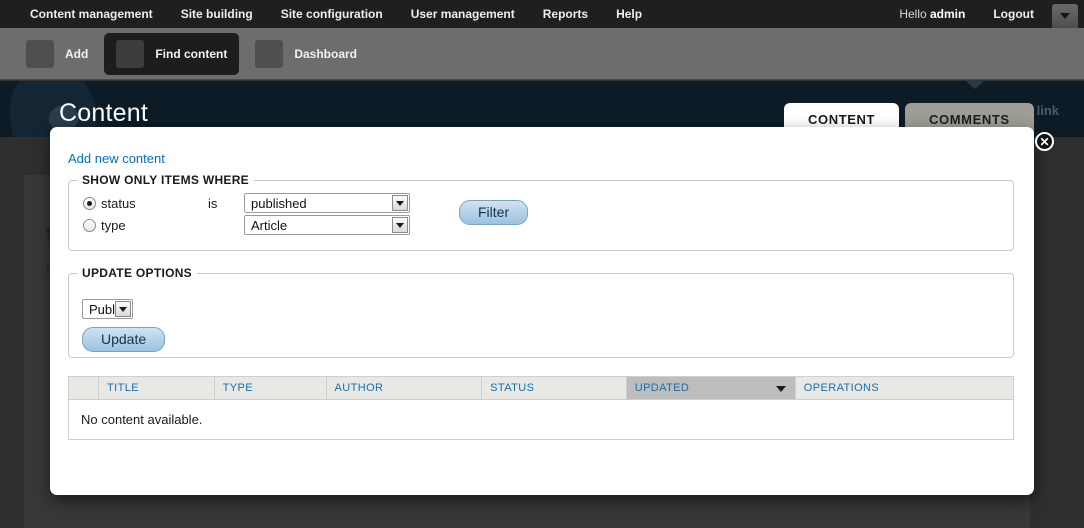  I want to click on tab-content-label: CONTENT, so click(842, 119).